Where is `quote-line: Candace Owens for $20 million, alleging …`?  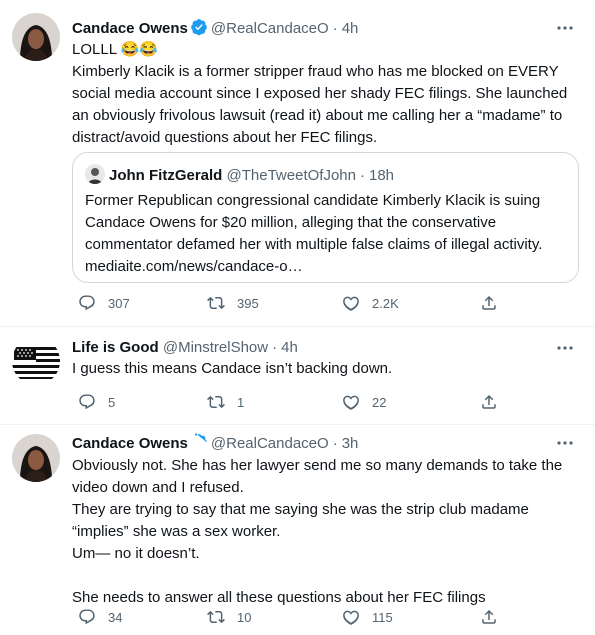
quote-line: Candace Owens for $20 million, alleging … is located at coordinates (291, 222).